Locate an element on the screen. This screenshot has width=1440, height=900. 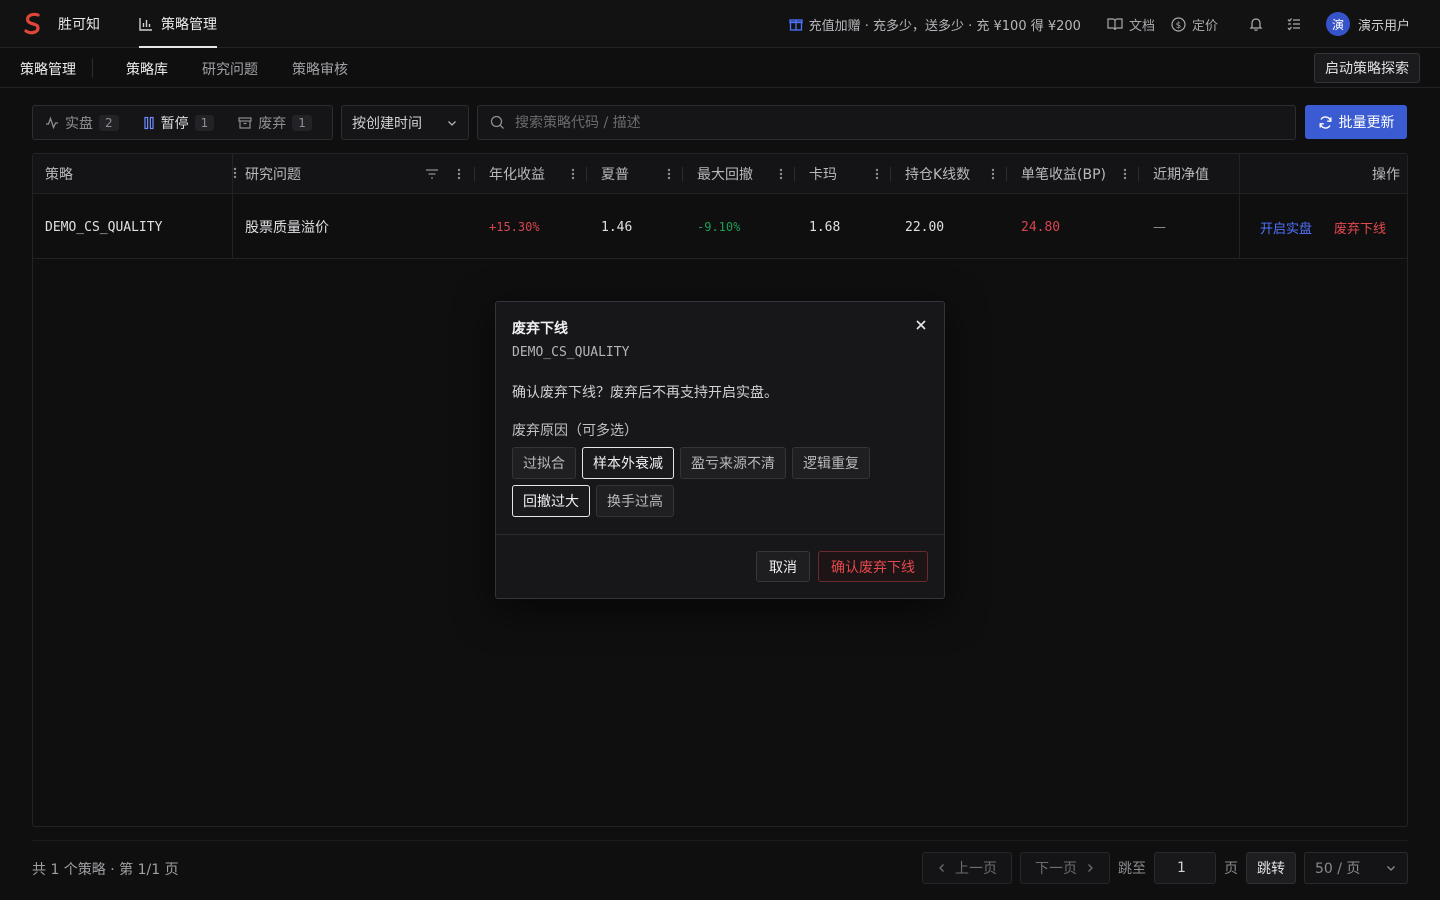
column-header-max-drawdown: 最大回撤 is located at coordinates (740, 174).